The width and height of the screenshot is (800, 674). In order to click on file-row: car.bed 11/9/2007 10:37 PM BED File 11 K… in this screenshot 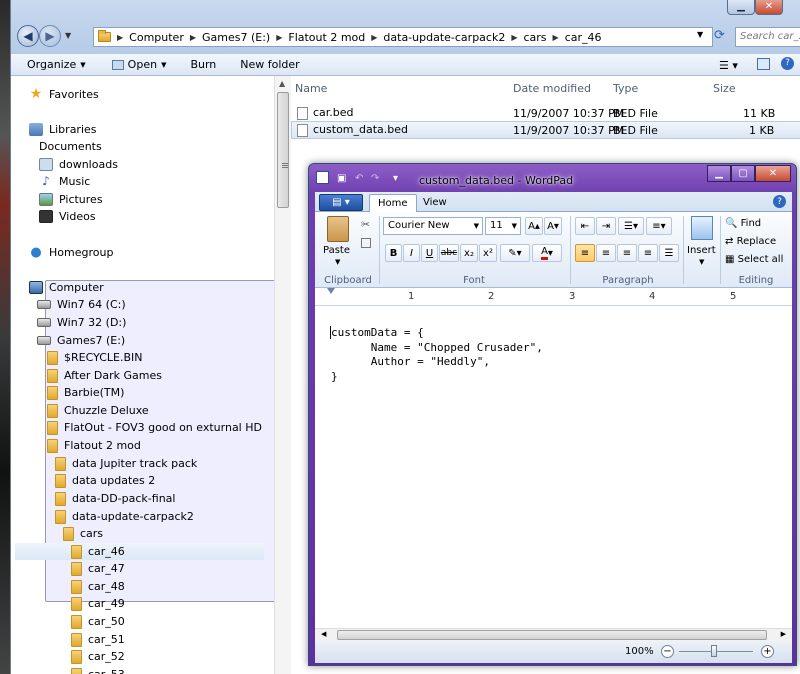, I will do `click(545, 113)`.